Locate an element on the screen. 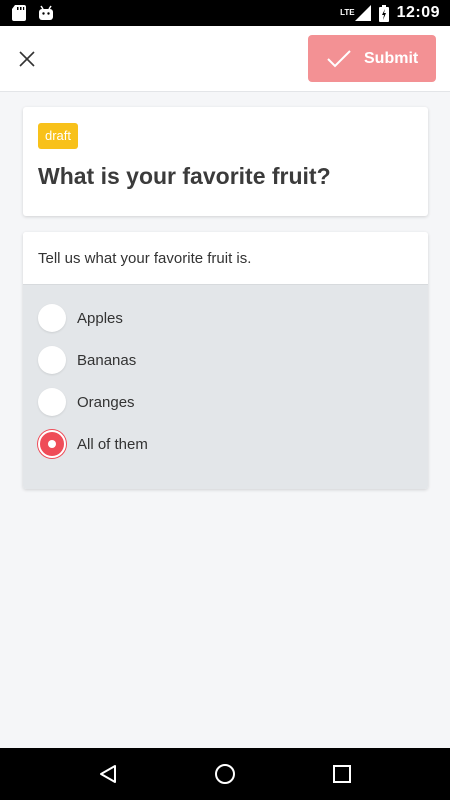 The width and height of the screenshot is (450, 800). back-button is located at coordinates (108, 774).